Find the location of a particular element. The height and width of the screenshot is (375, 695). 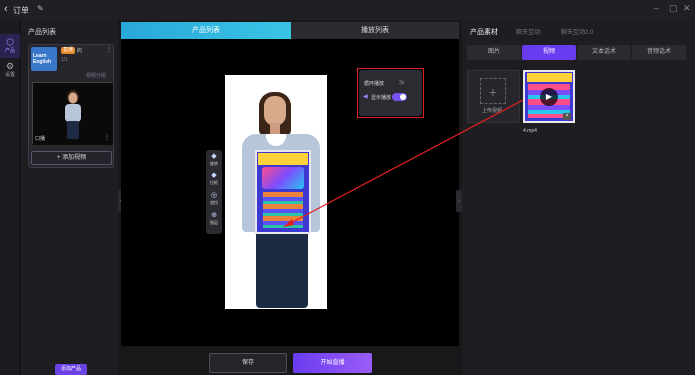

title-bar is located at coordinates (347, 10).